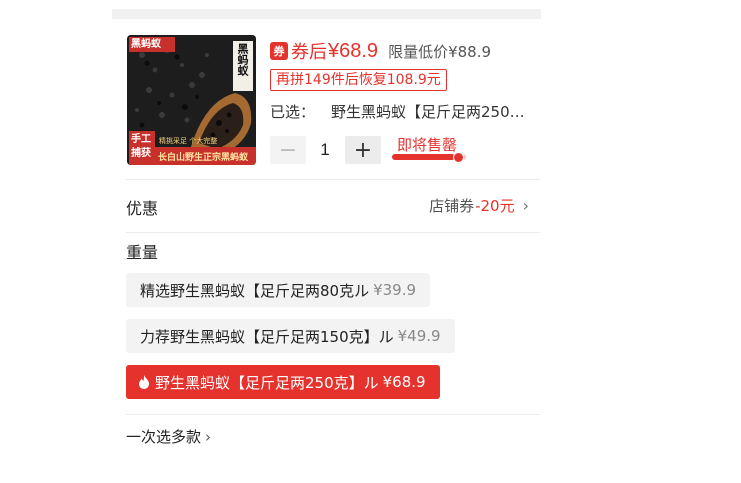 The width and height of the screenshot is (741, 483). Describe the element at coordinates (495, 206) in the screenshot. I see `store-coupon-amount: -20元` at that location.